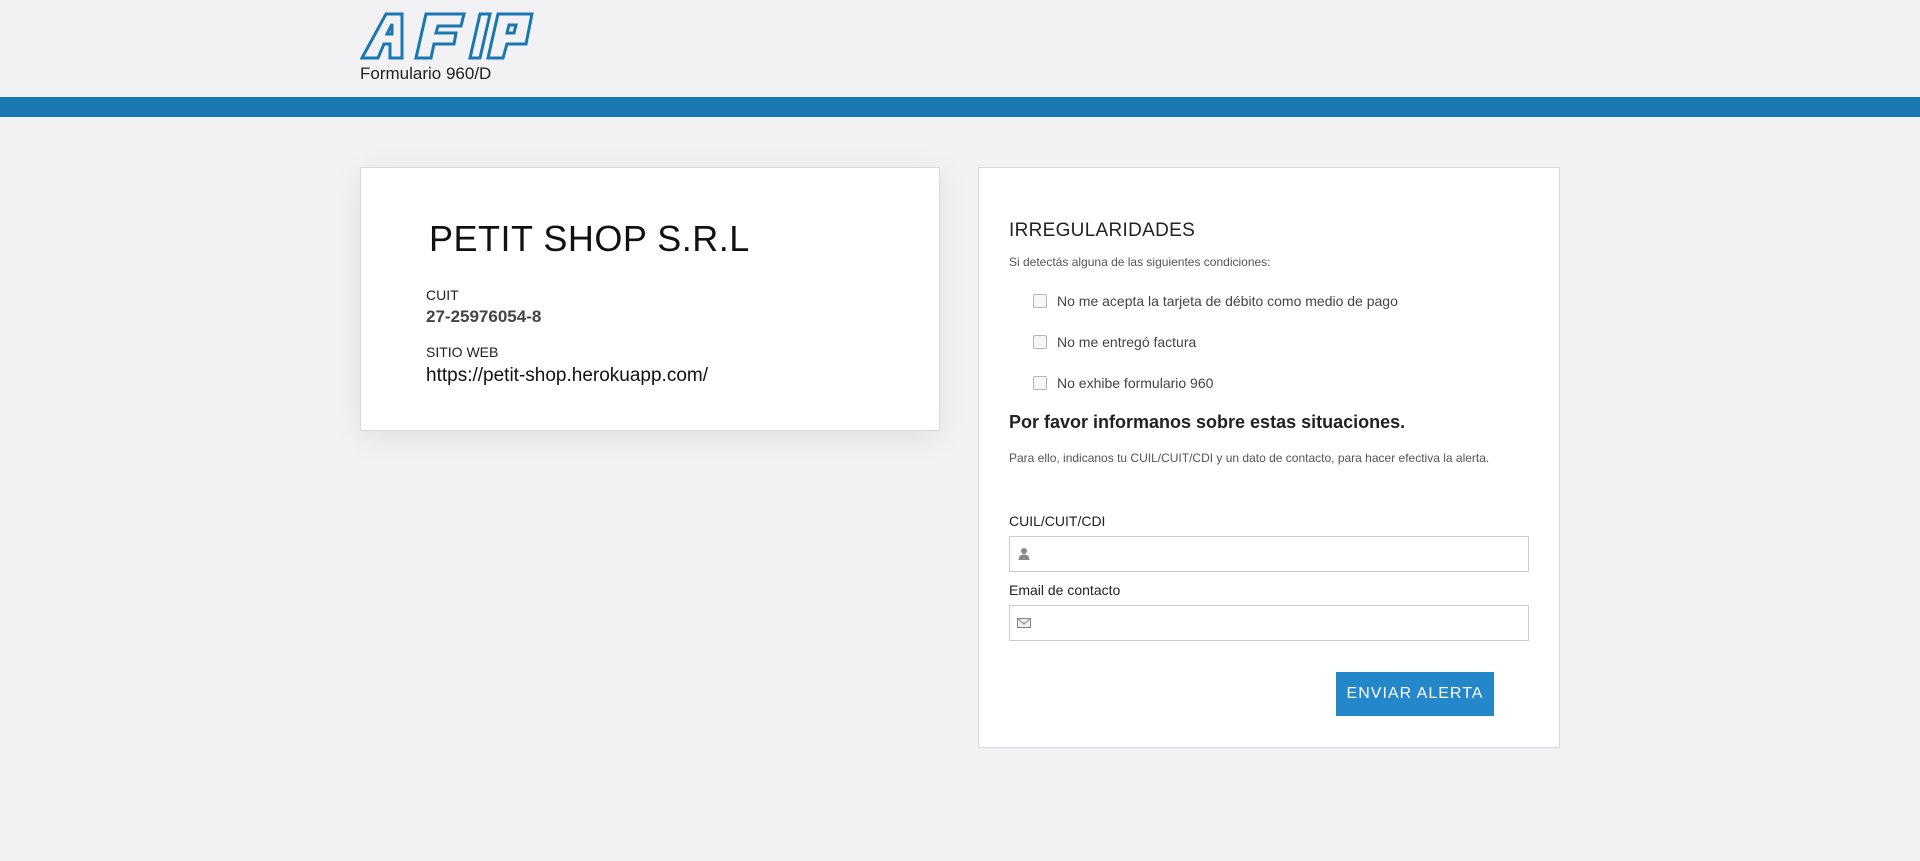  Describe the element at coordinates (1057, 521) in the screenshot. I see `cuil-label: CUIL/CUIT/CDI` at that location.